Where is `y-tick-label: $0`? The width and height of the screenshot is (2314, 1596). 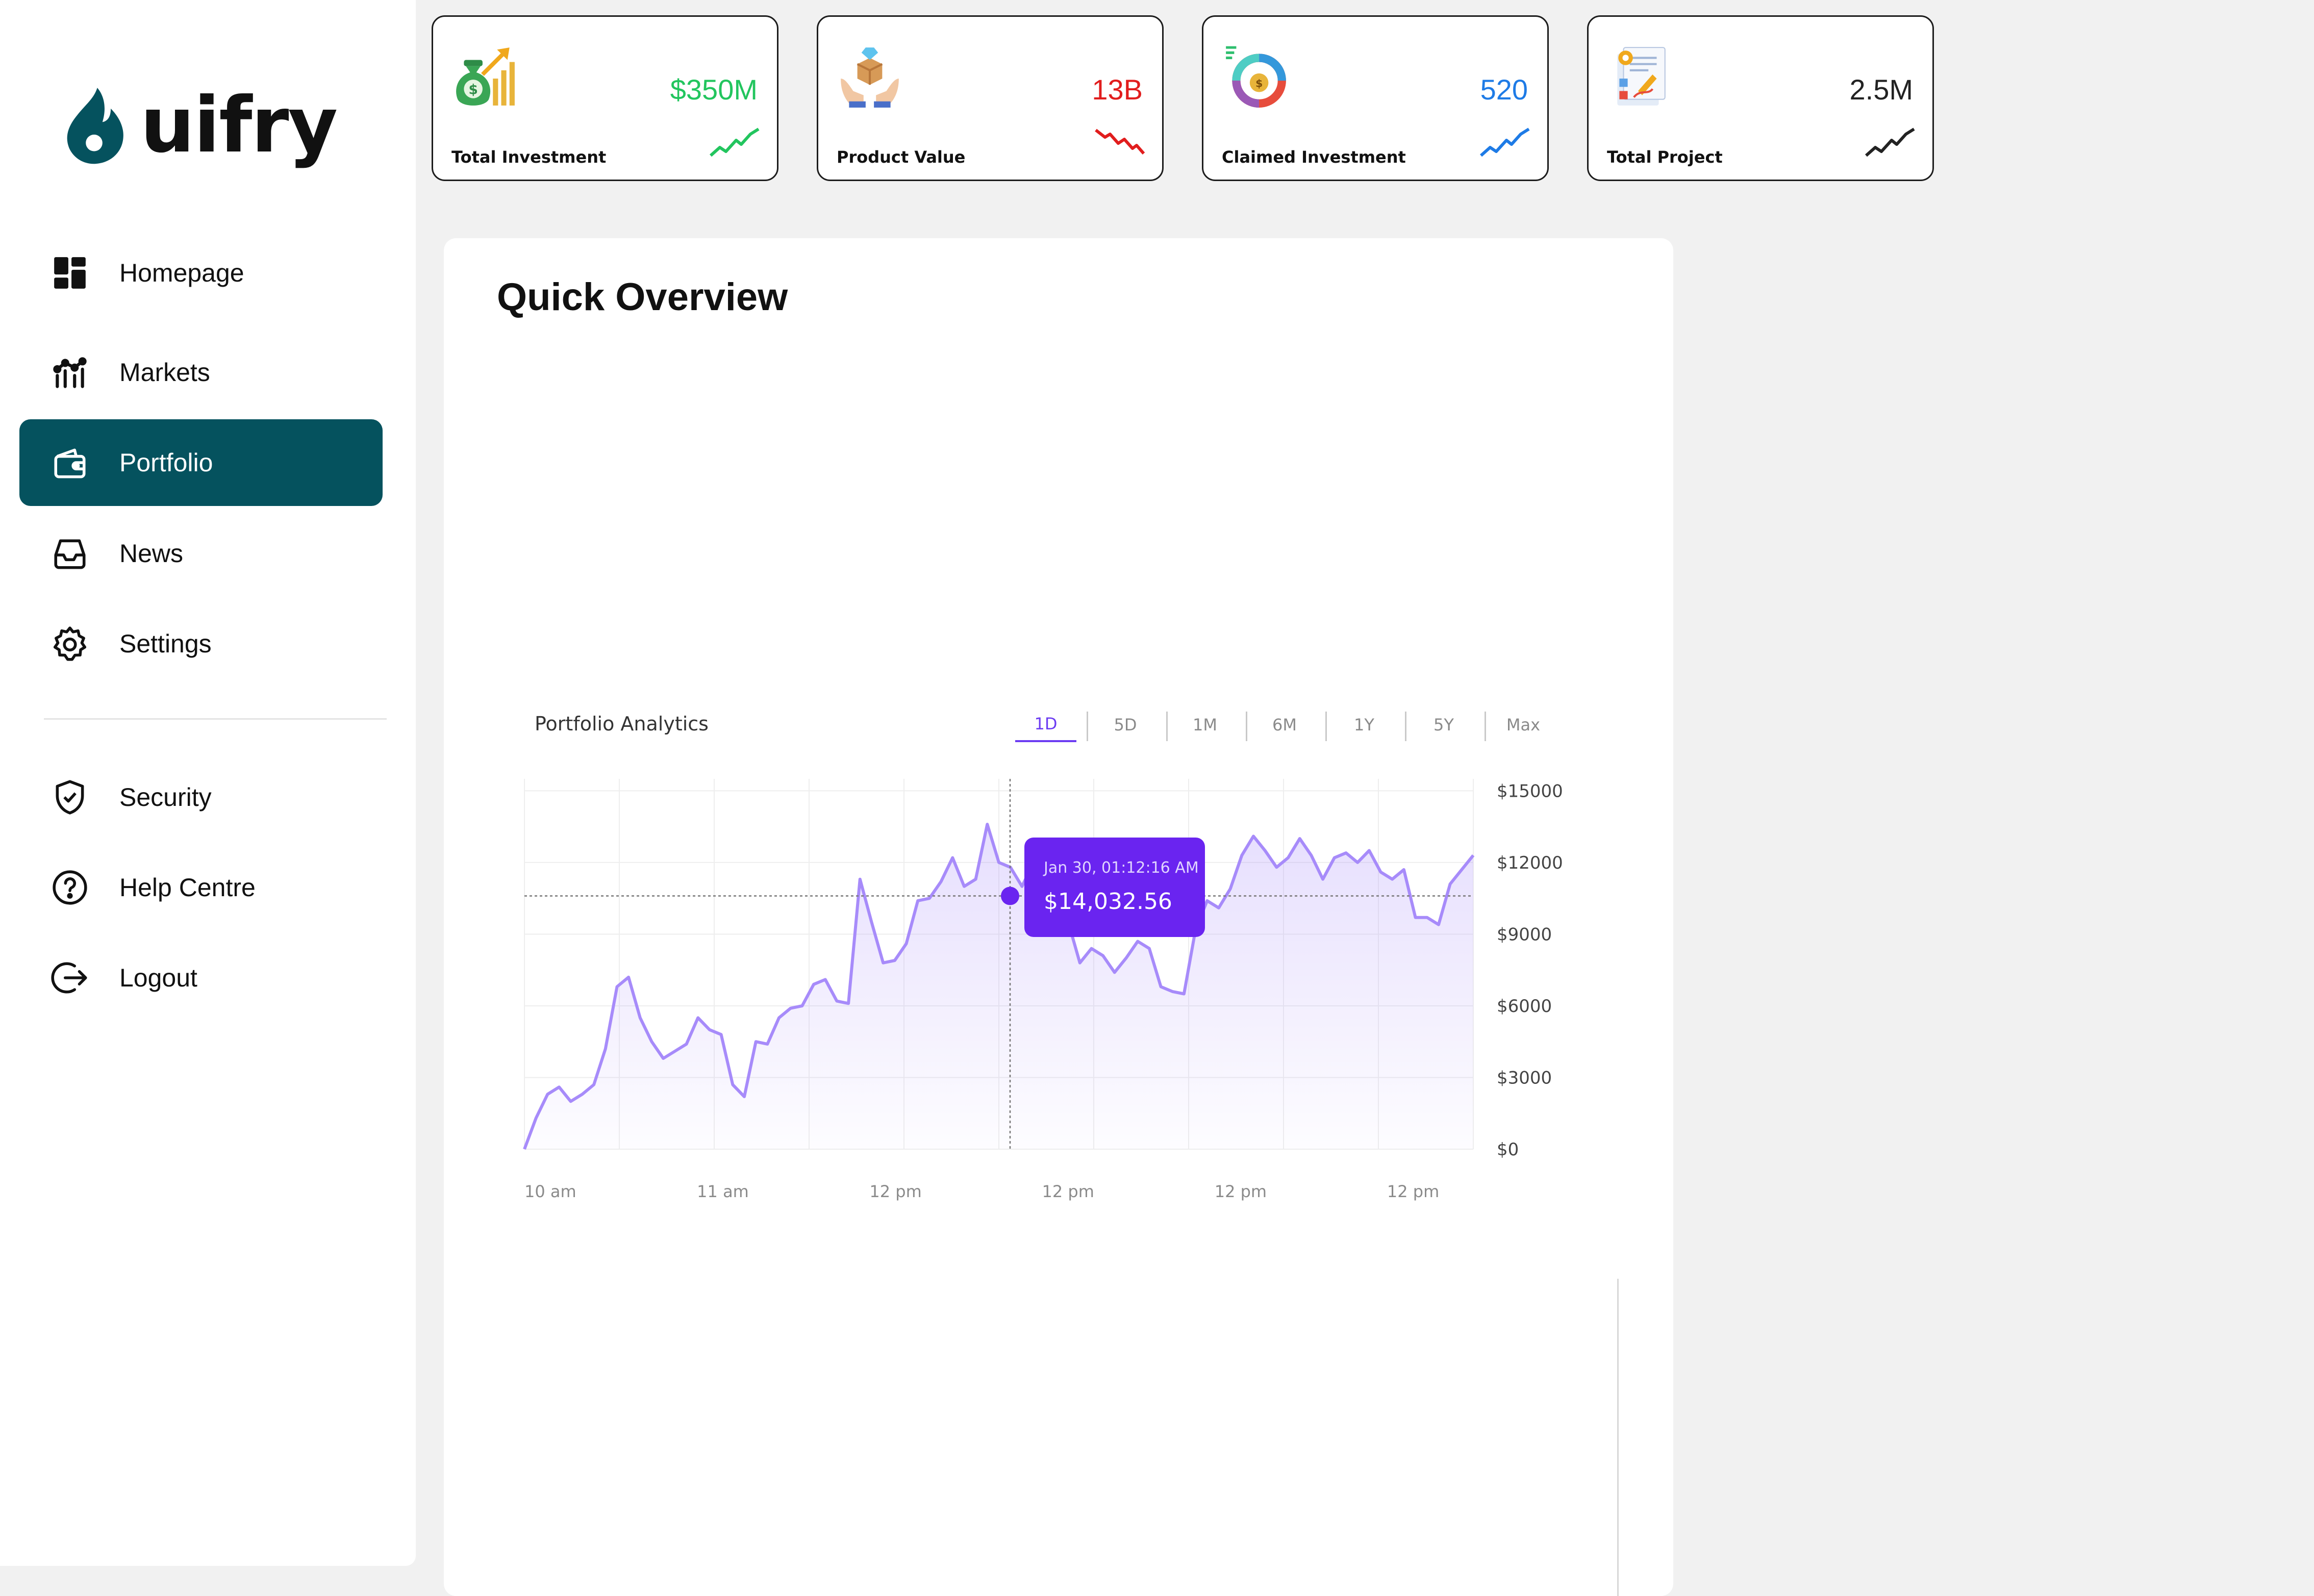 y-tick-label: $0 is located at coordinates (1508, 1149).